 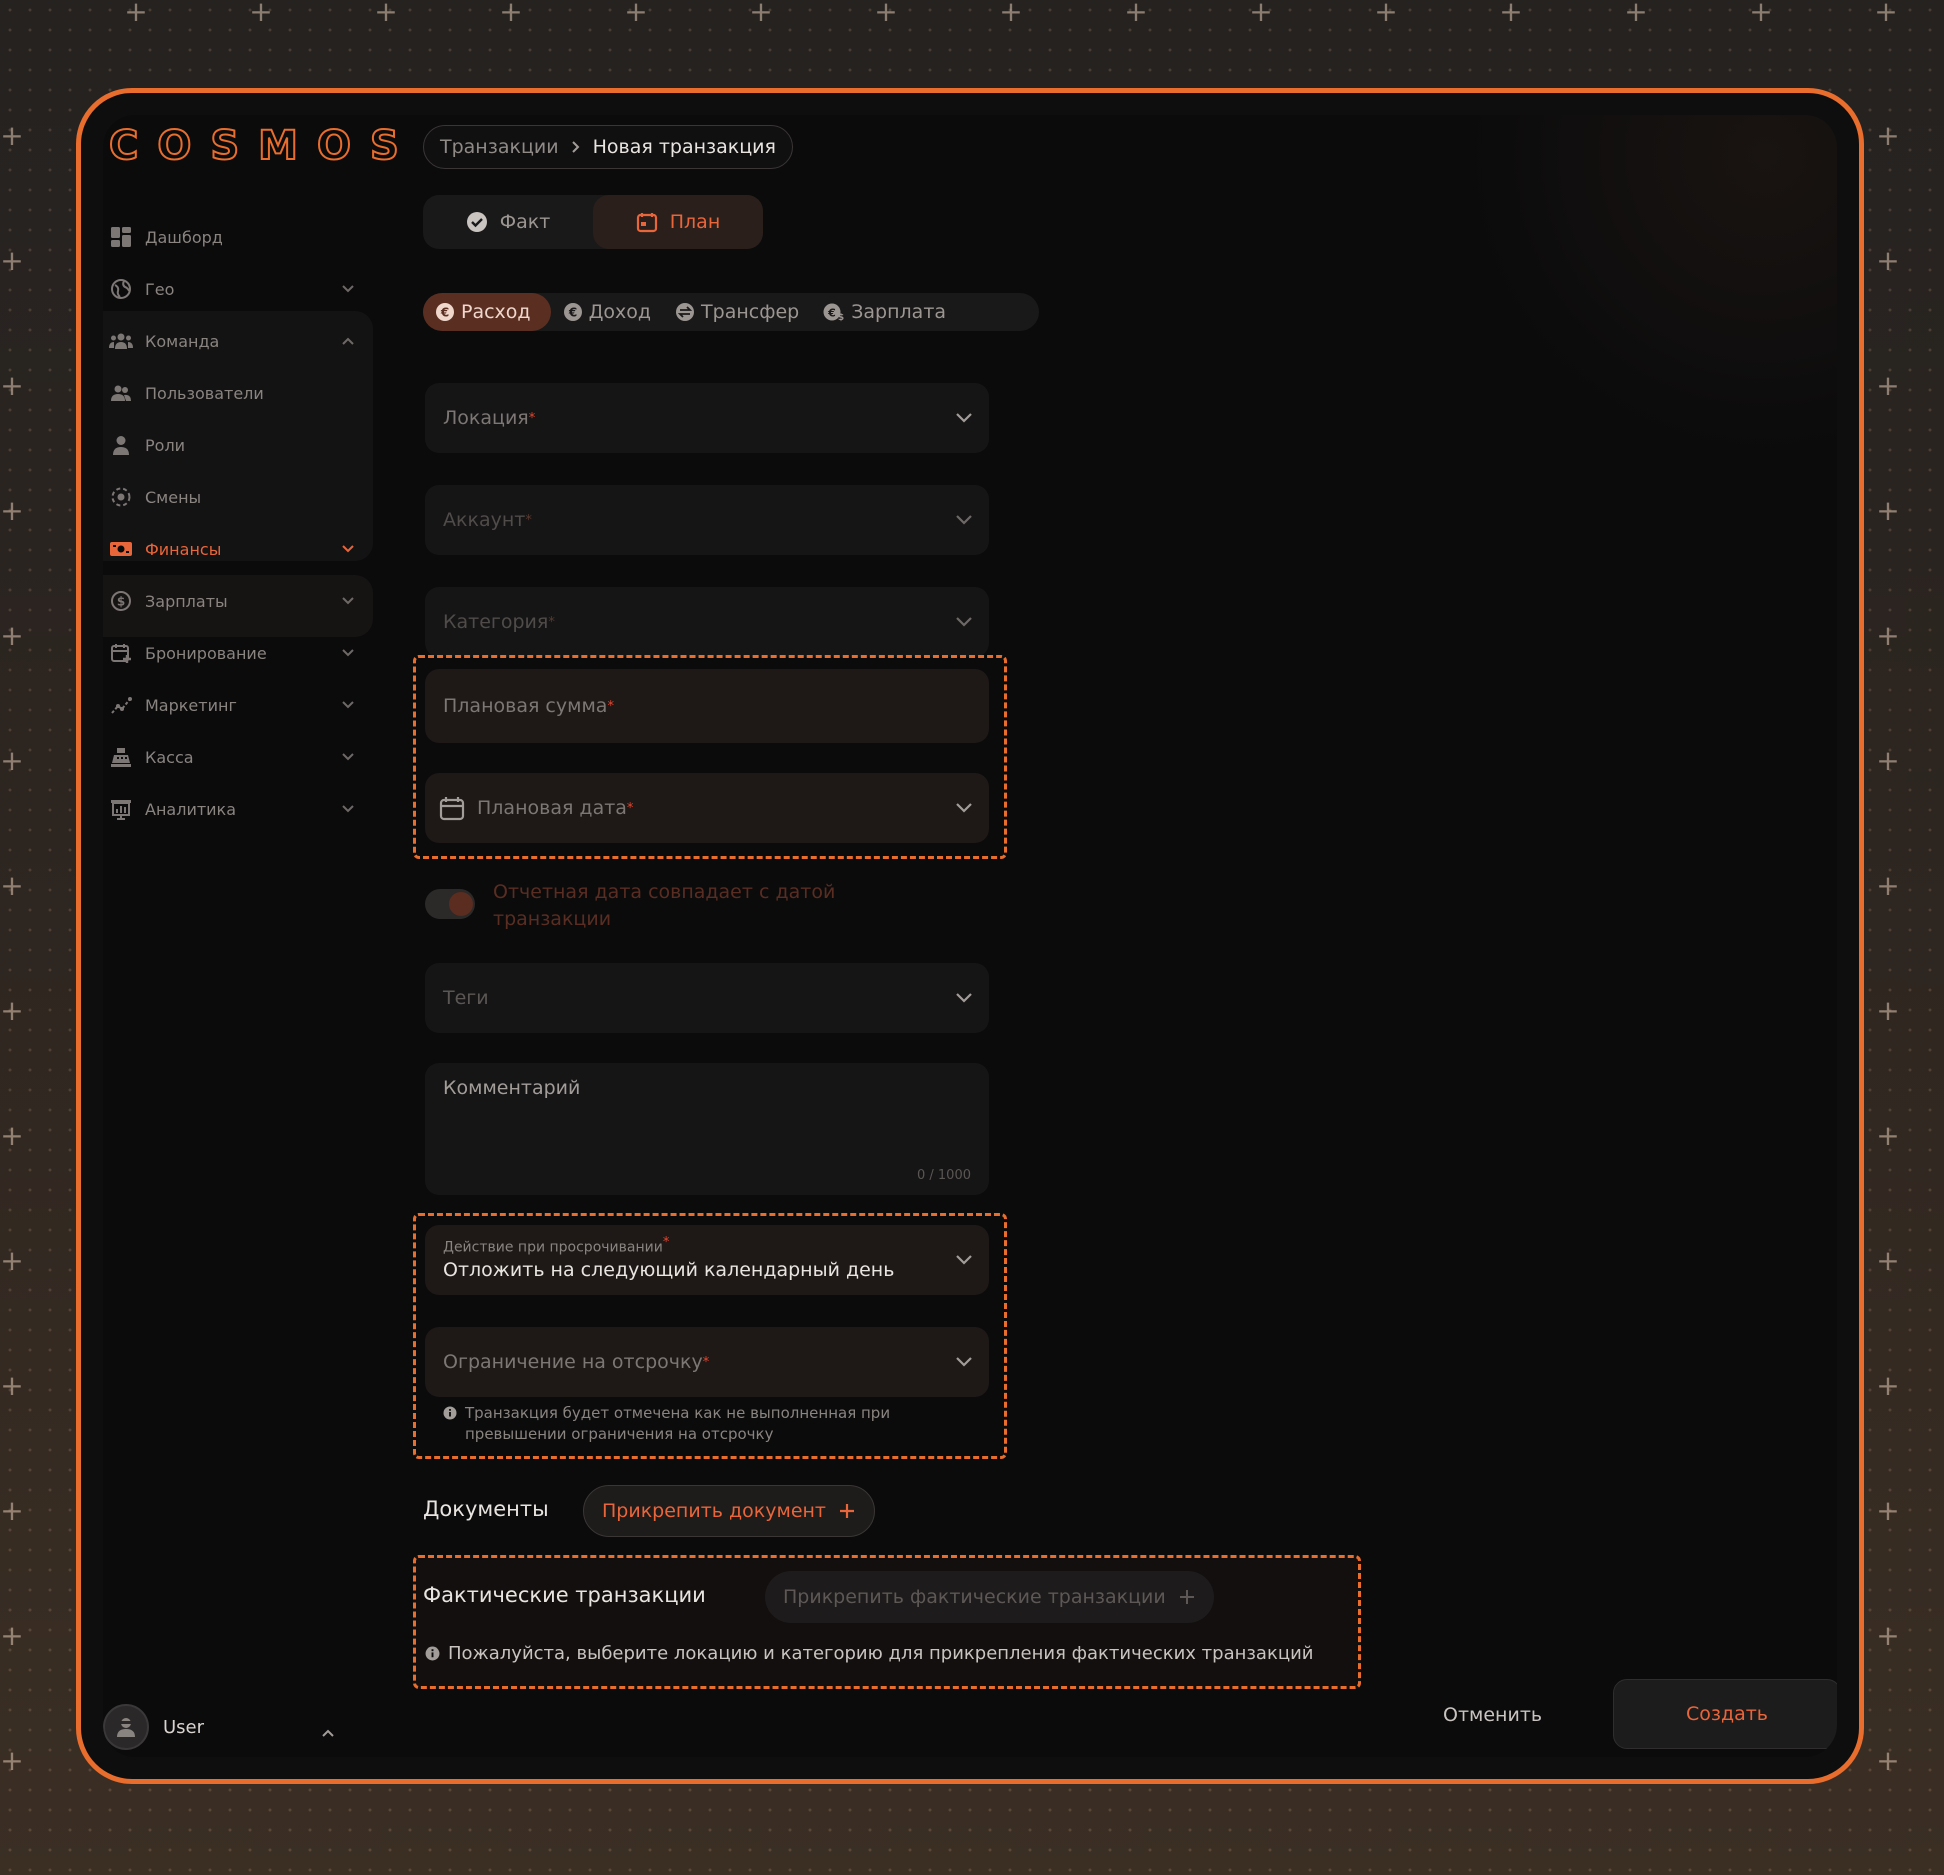 What do you see at coordinates (191, 809) in the screenshot?
I see `sidebar-item-label: Аналитика` at bounding box center [191, 809].